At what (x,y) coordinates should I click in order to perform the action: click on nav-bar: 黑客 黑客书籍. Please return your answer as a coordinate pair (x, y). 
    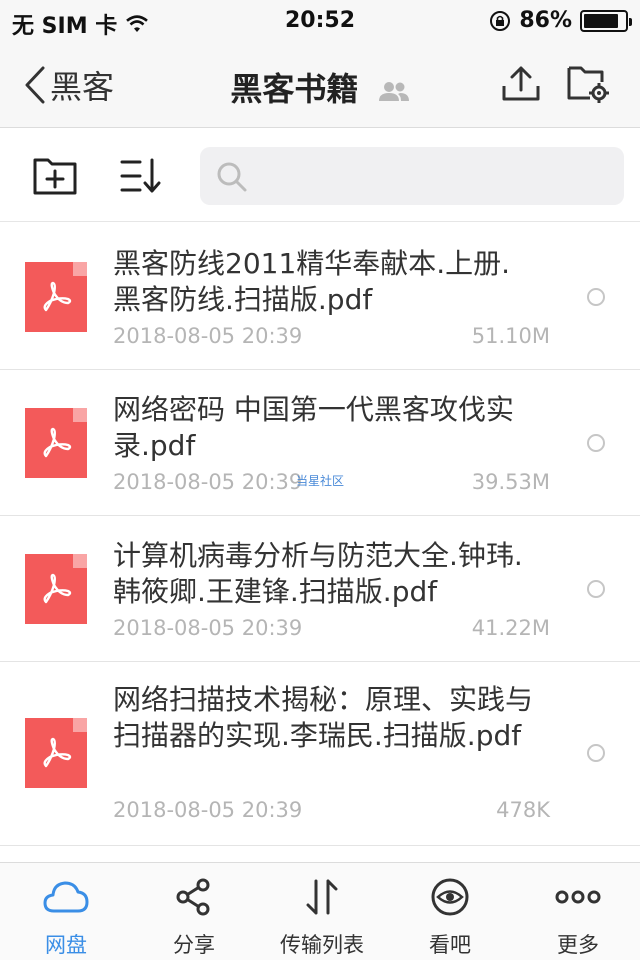
    Looking at the image, I should click on (320, 84).